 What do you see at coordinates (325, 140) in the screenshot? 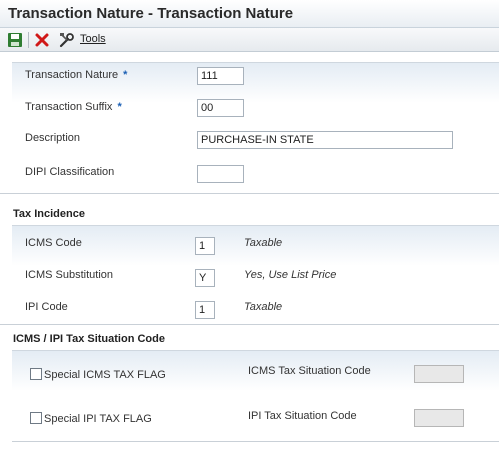
I see `description-field` at bounding box center [325, 140].